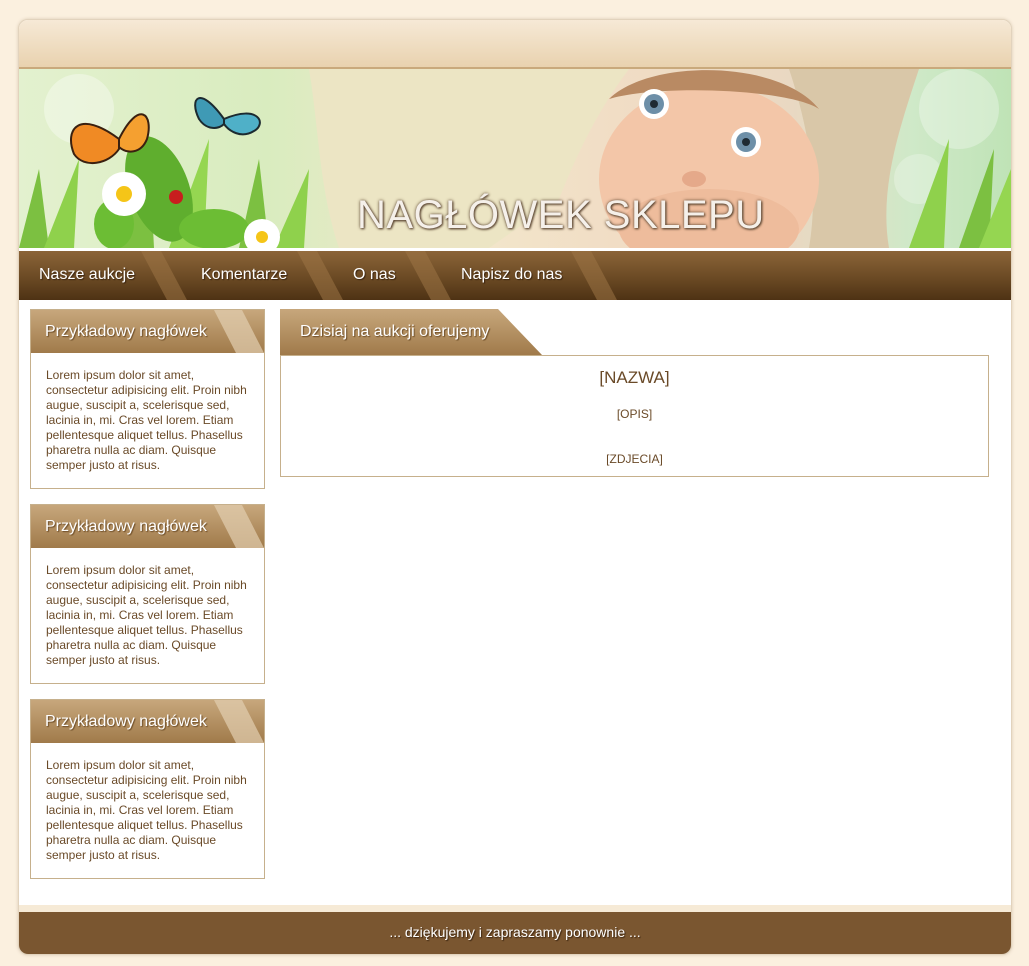  I want to click on item-name: [NAZWA], so click(634, 377).